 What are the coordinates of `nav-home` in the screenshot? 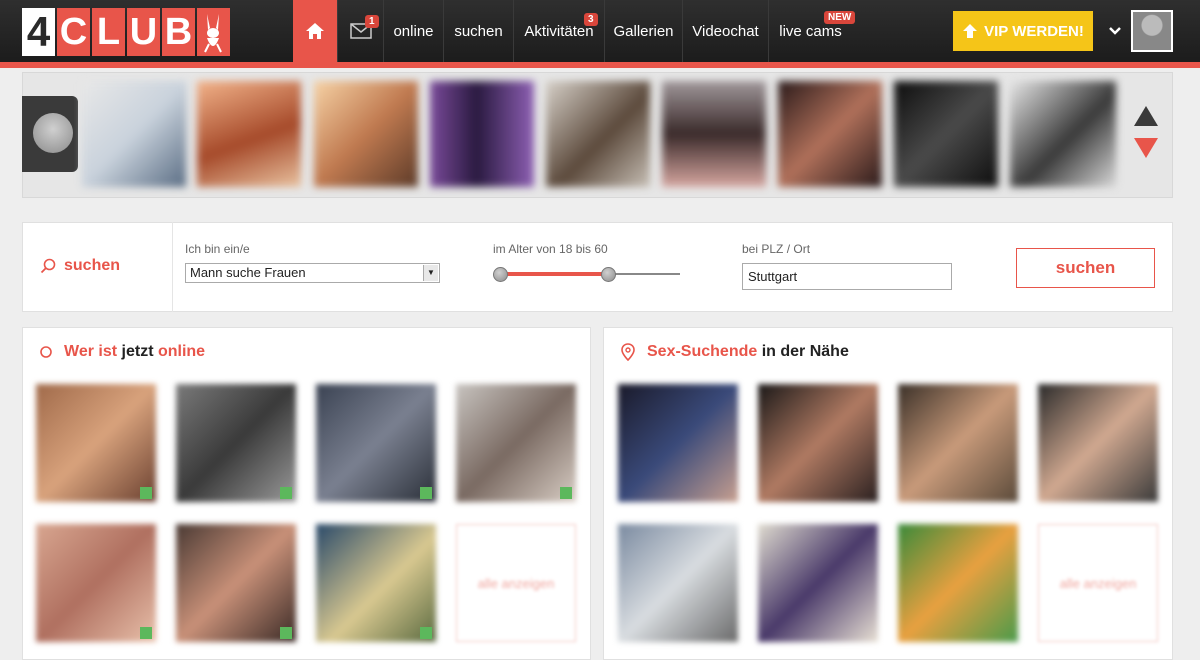 It's located at (315, 31).